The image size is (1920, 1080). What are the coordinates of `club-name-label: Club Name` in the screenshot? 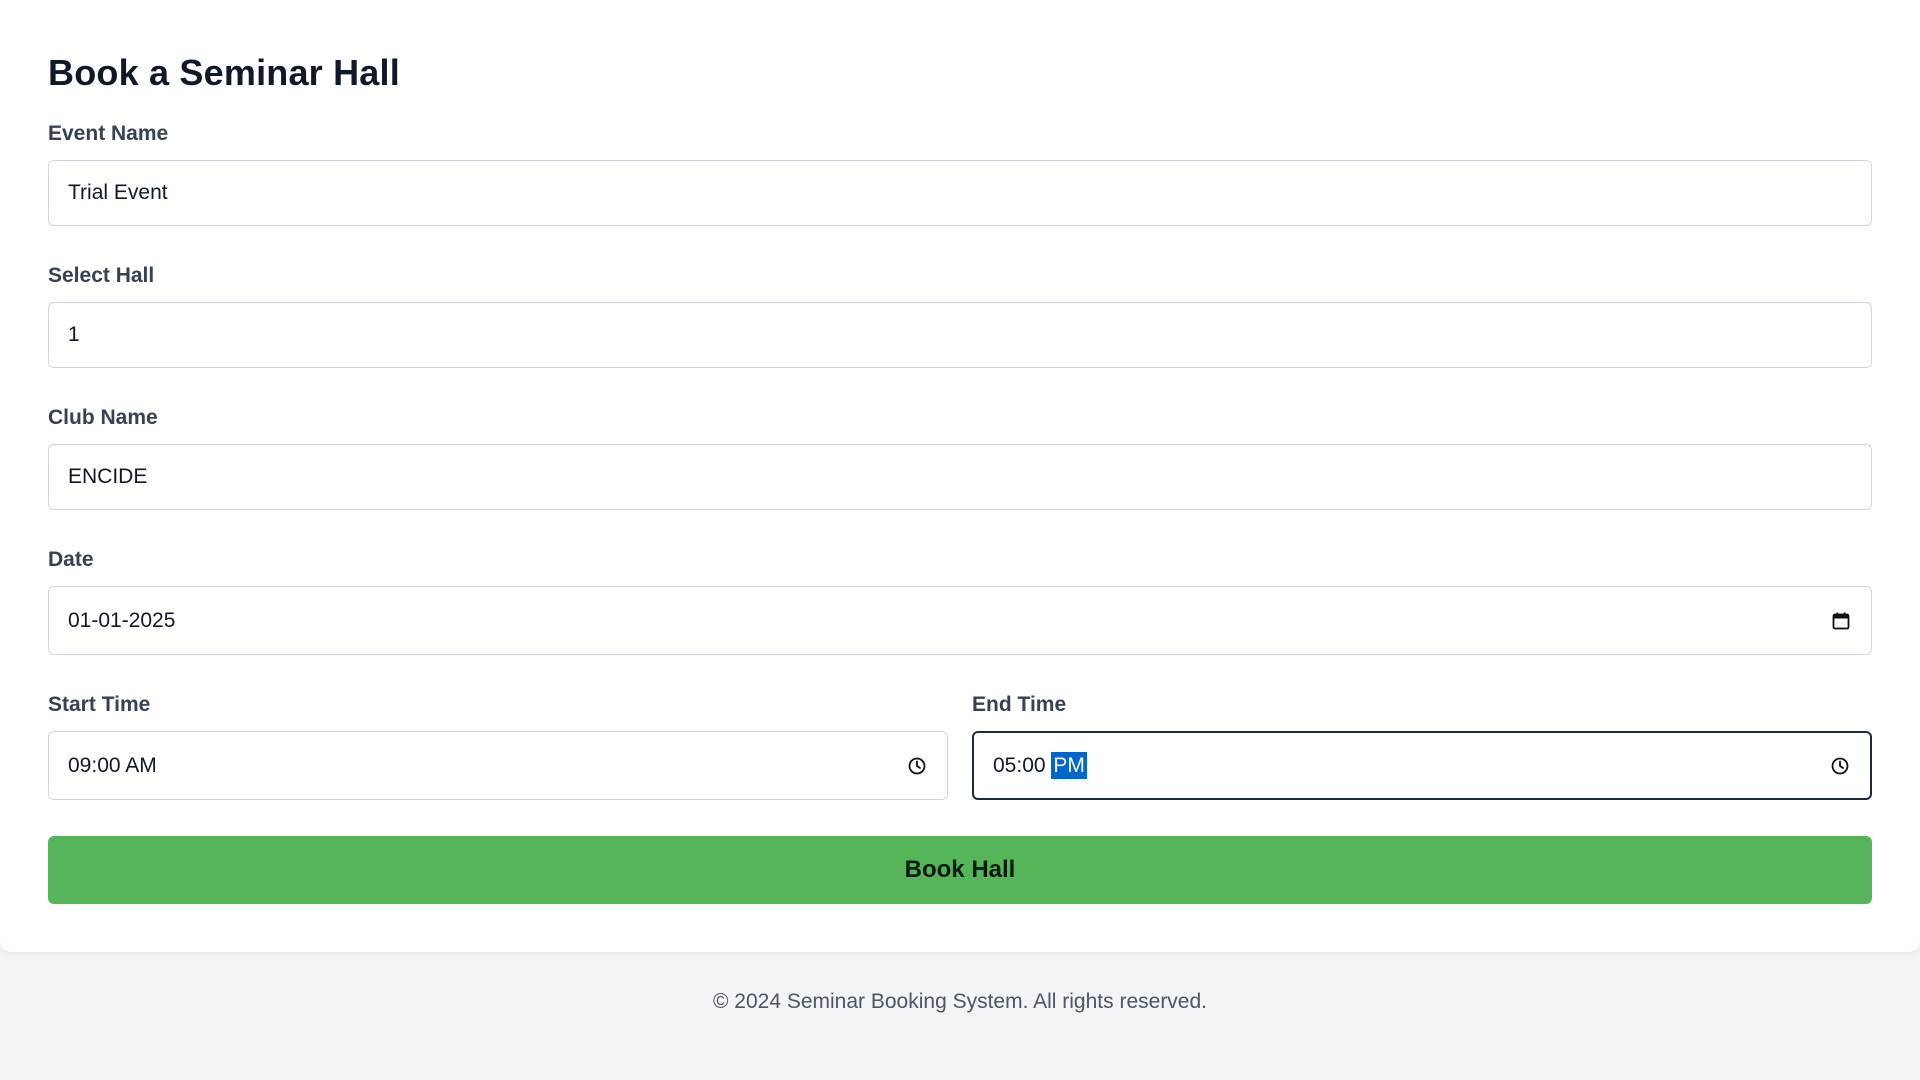 It's located at (103, 417).